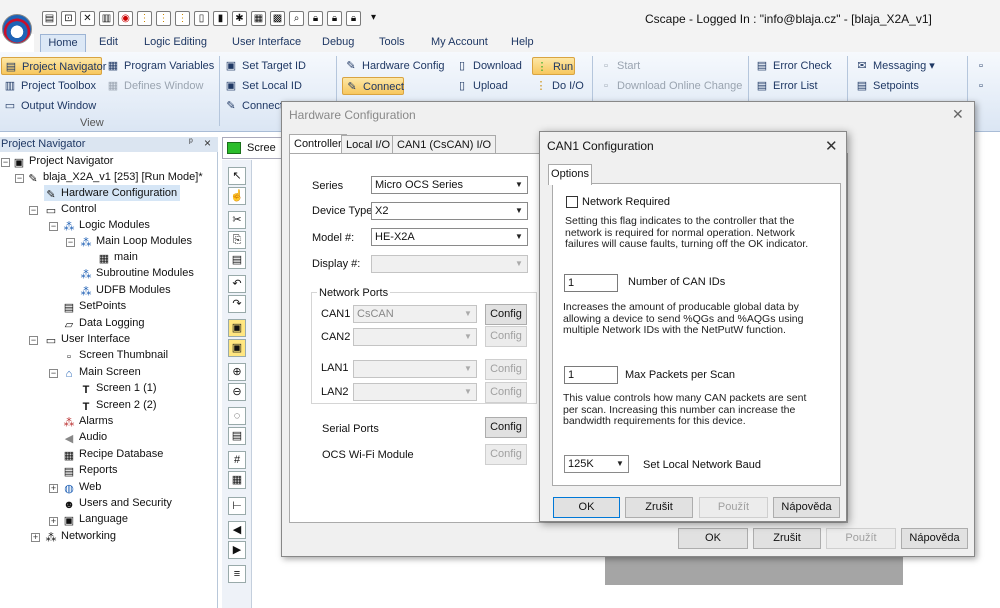 The width and height of the screenshot is (1000, 608). Describe the element at coordinates (792, 66) in the screenshot. I see `error-check-button: ▤ Error Check` at that location.